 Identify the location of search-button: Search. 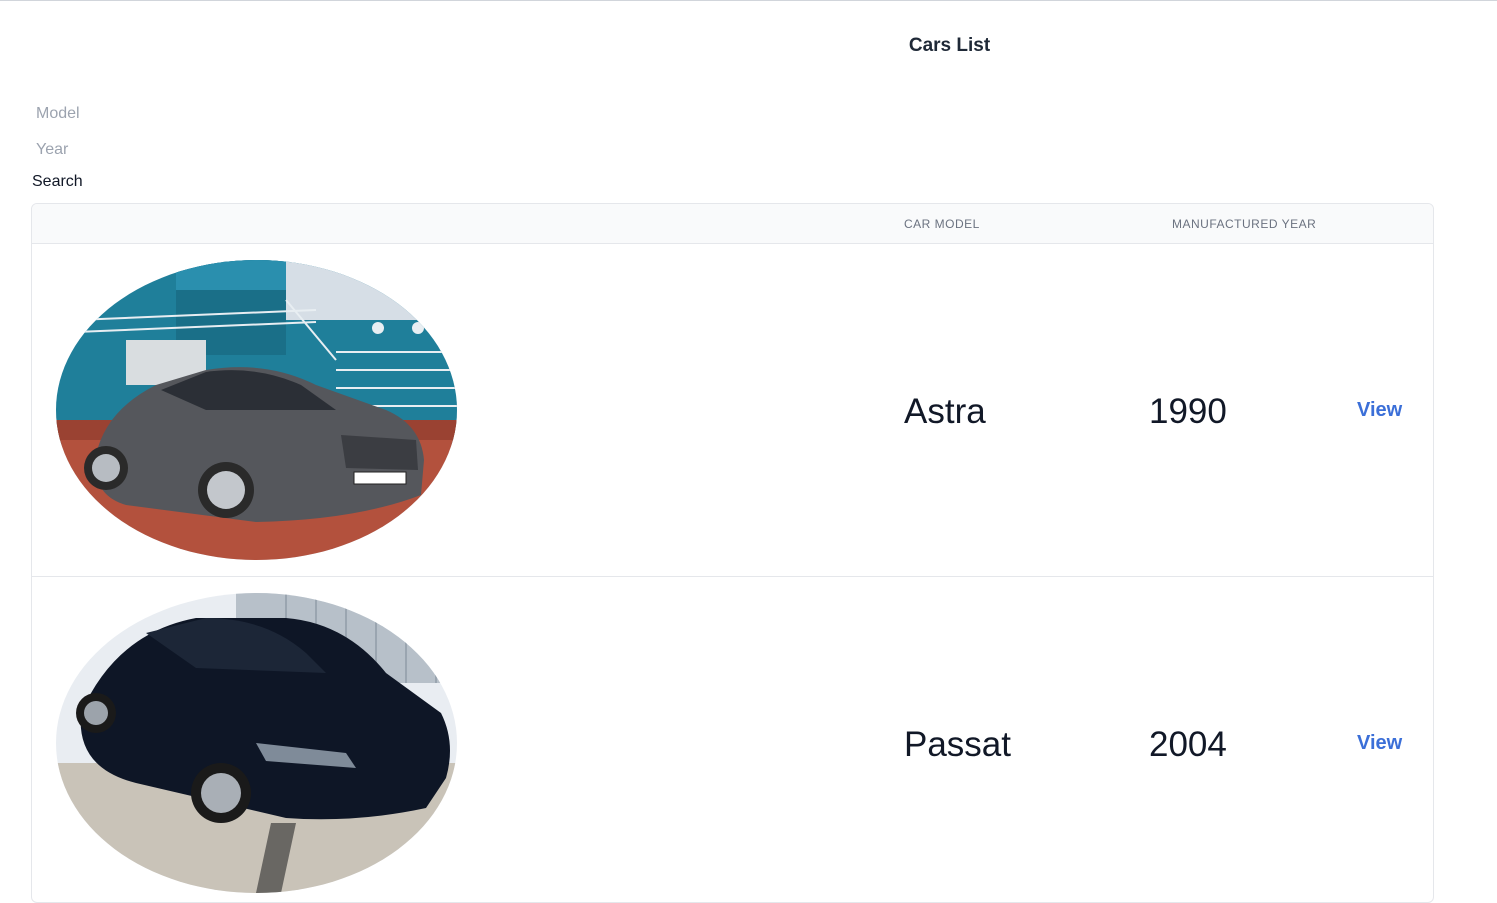
(57, 182).